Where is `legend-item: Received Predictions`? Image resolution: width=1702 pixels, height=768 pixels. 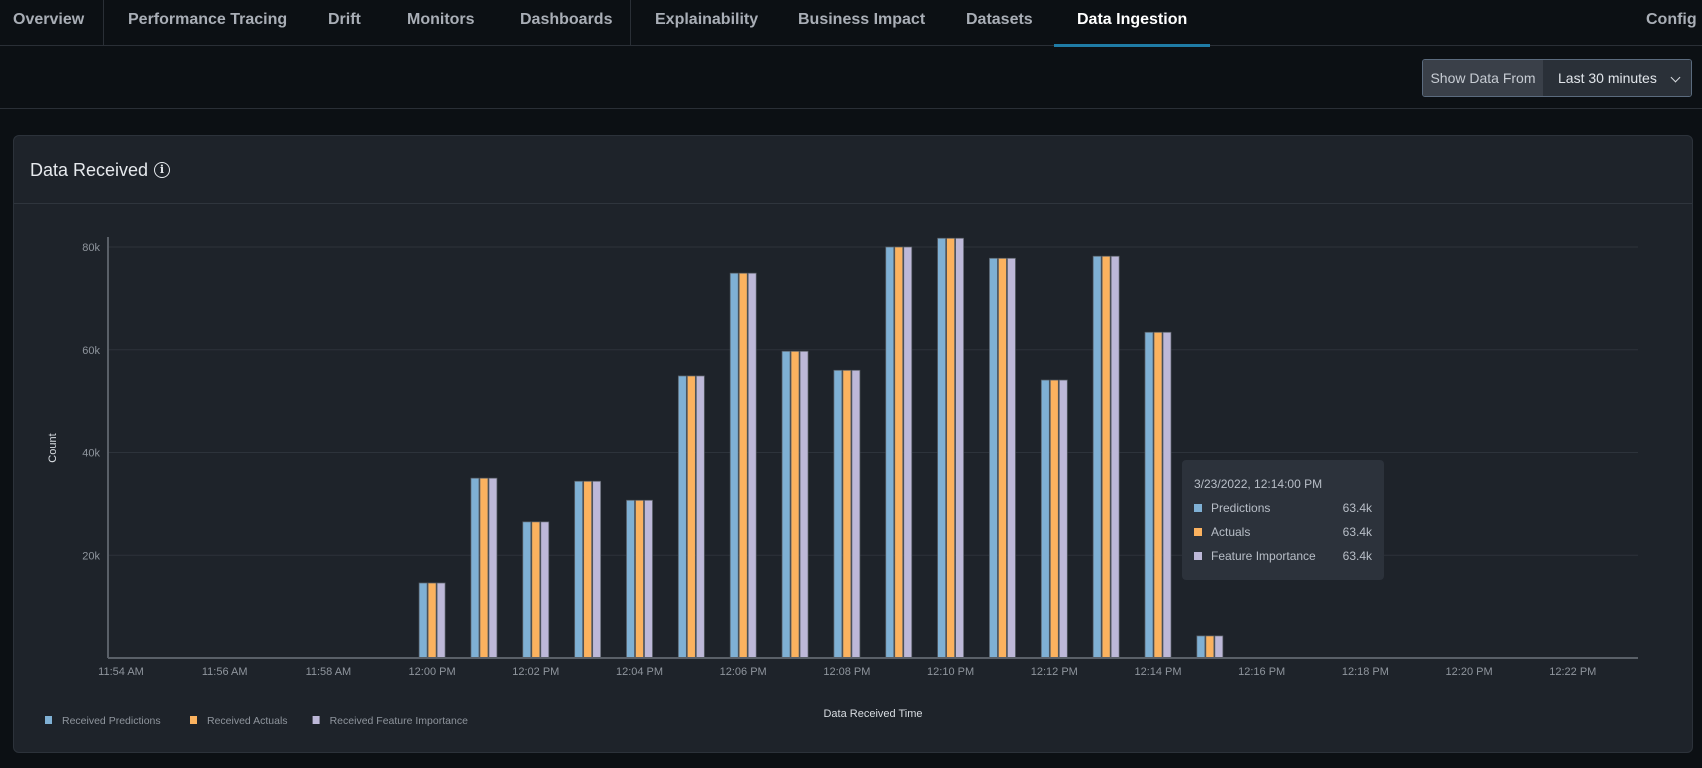 legend-item: Received Predictions is located at coordinates (111, 721).